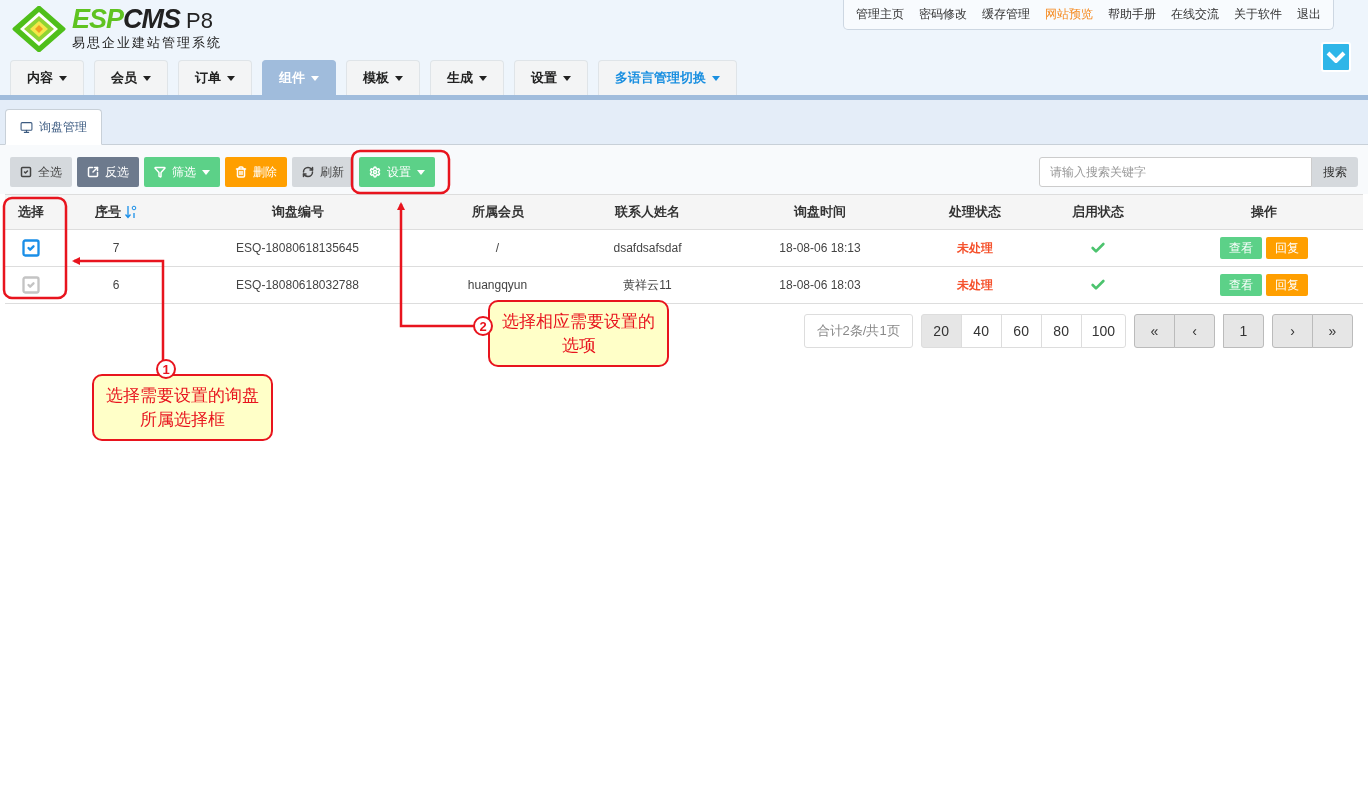  What do you see at coordinates (1132, 14) in the screenshot?
I see `top-link: 帮助手册` at bounding box center [1132, 14].